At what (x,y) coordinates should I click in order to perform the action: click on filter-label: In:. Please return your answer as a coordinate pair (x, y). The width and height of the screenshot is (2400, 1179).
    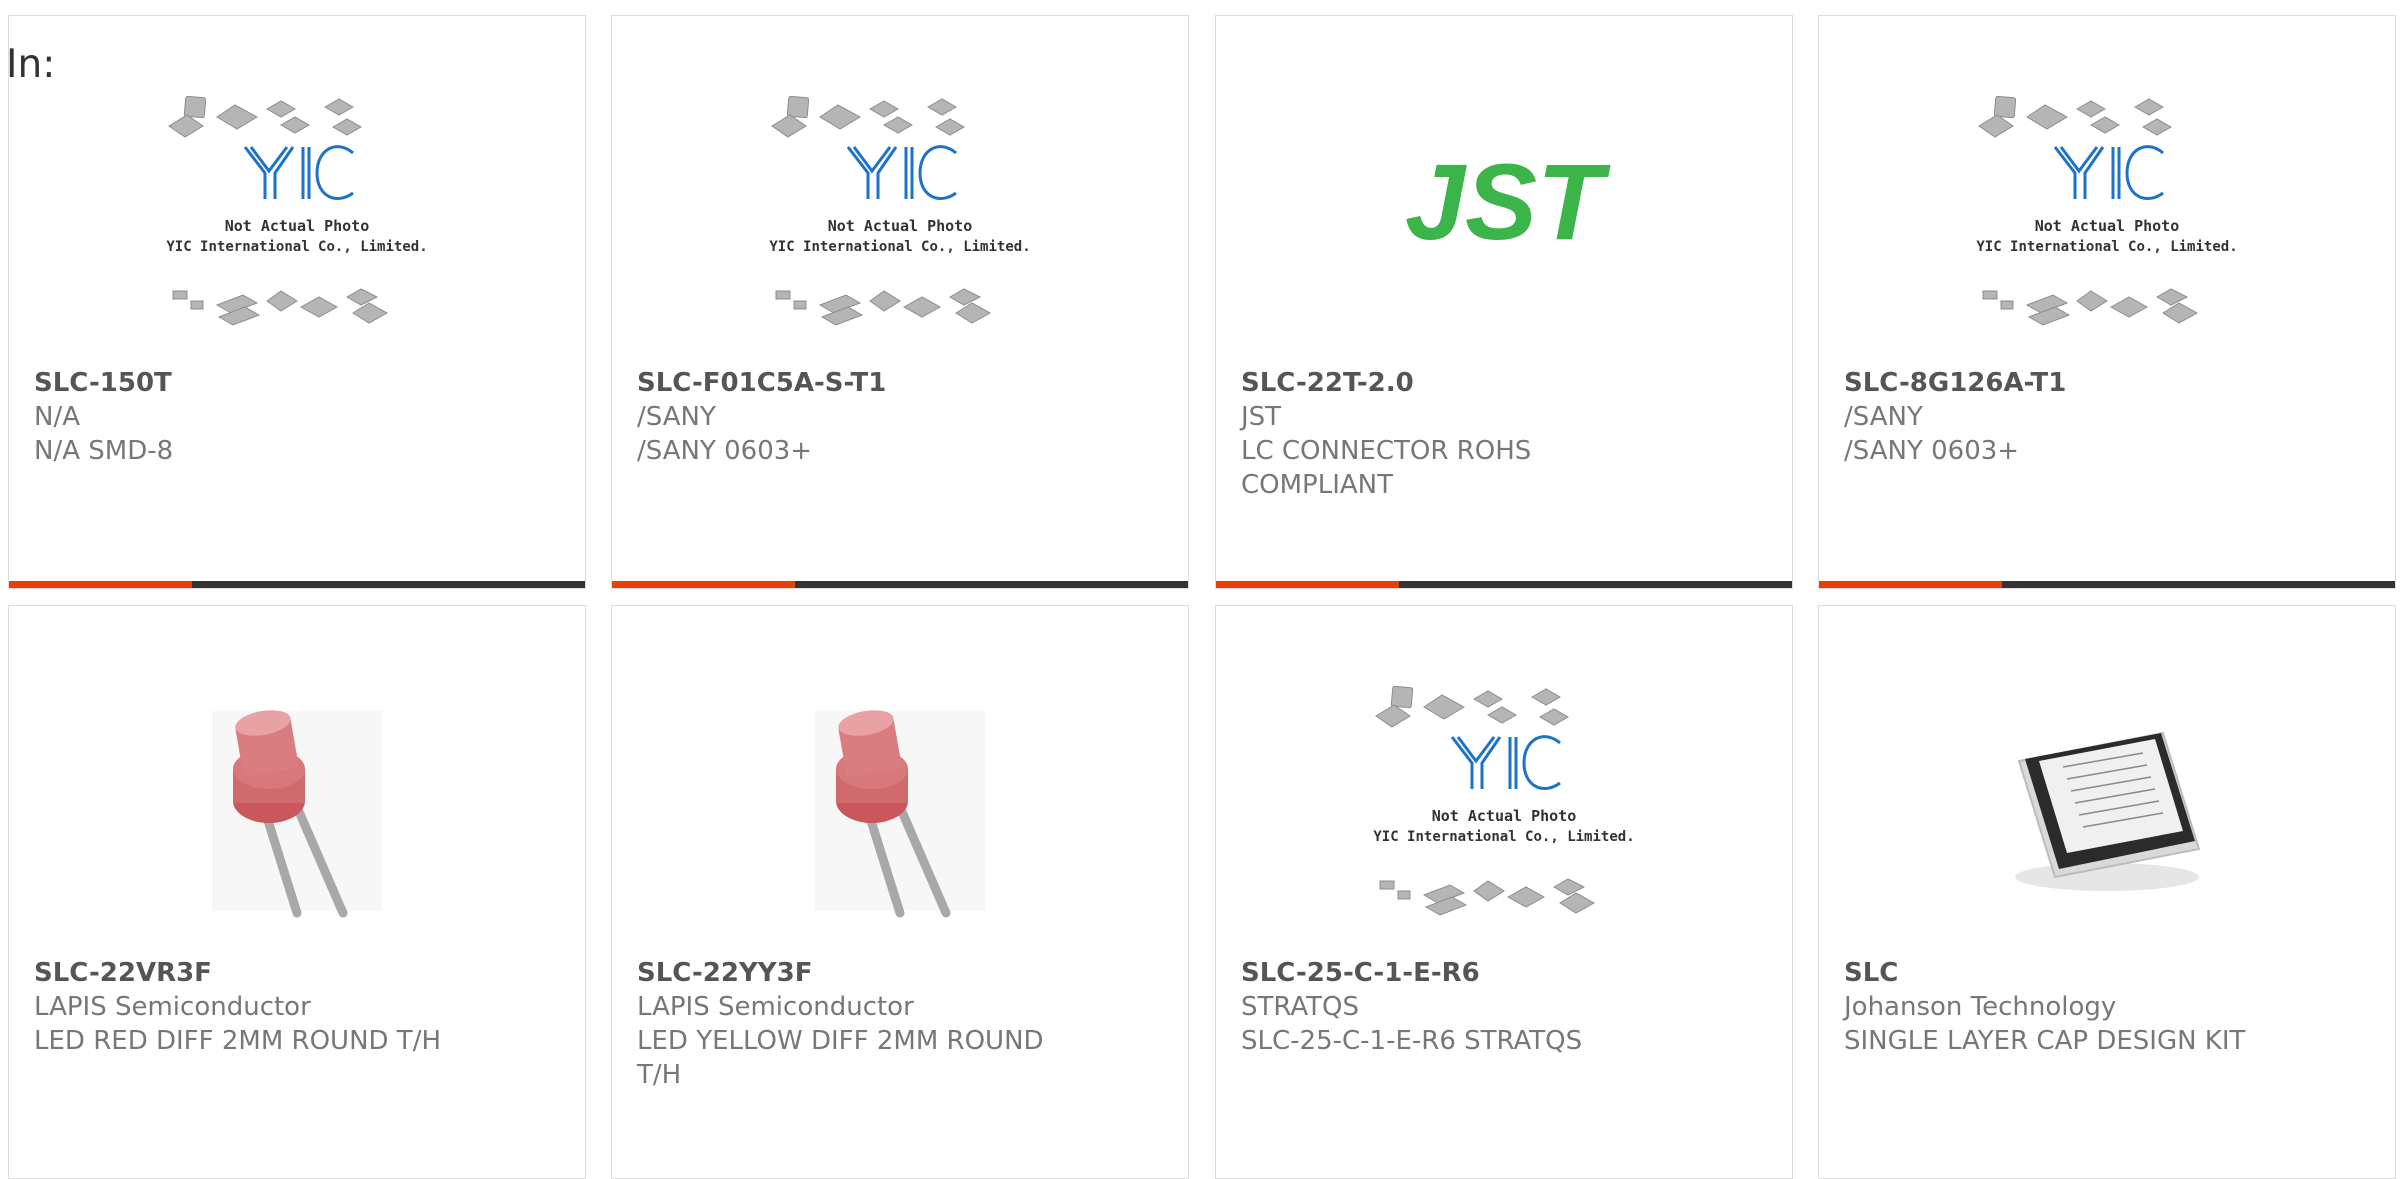
    Looking at the image, I should click on (31, 64).